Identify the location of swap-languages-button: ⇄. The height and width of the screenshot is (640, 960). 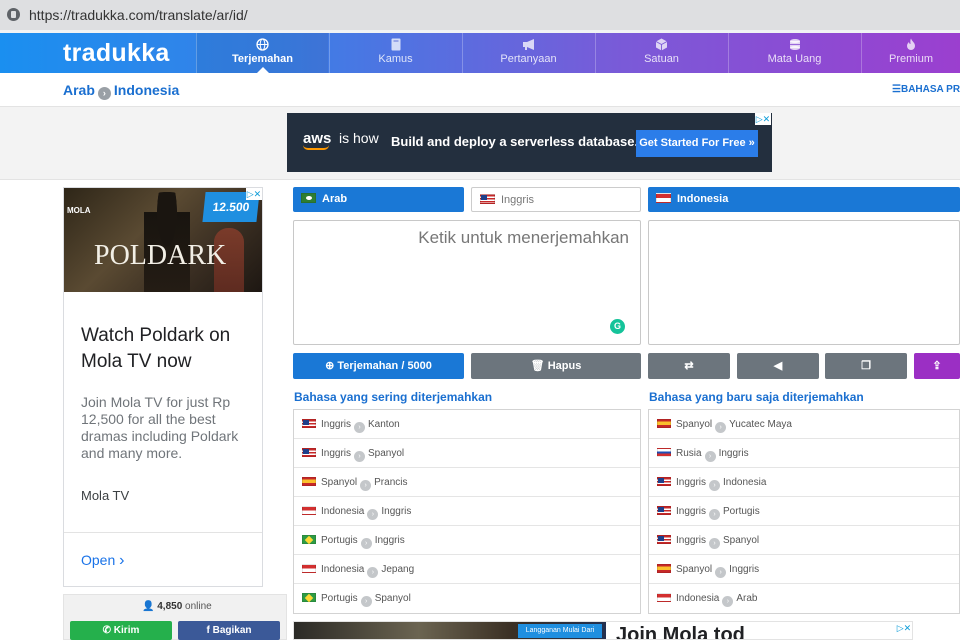
(689, 366).